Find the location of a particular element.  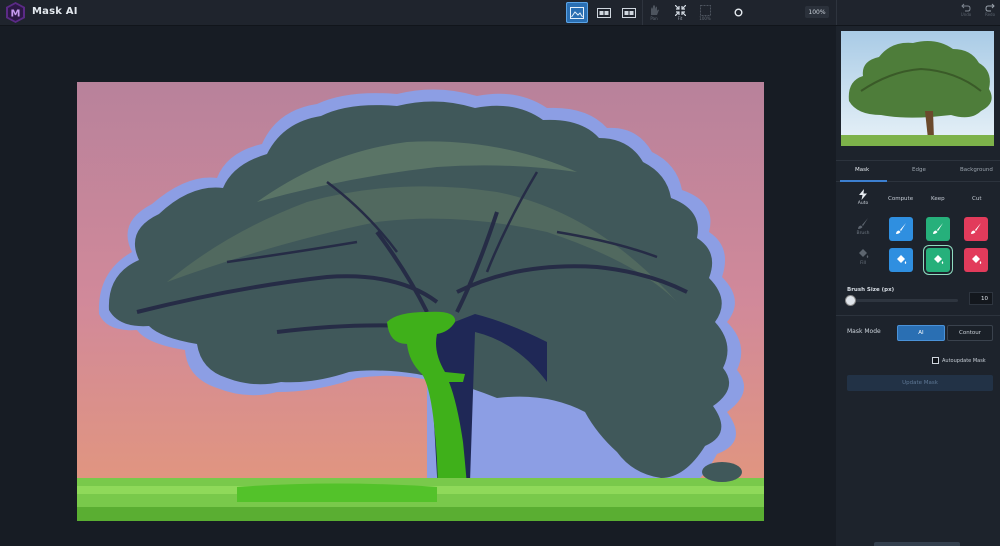

column-compute: Compute is located at coordinates (901, 199).